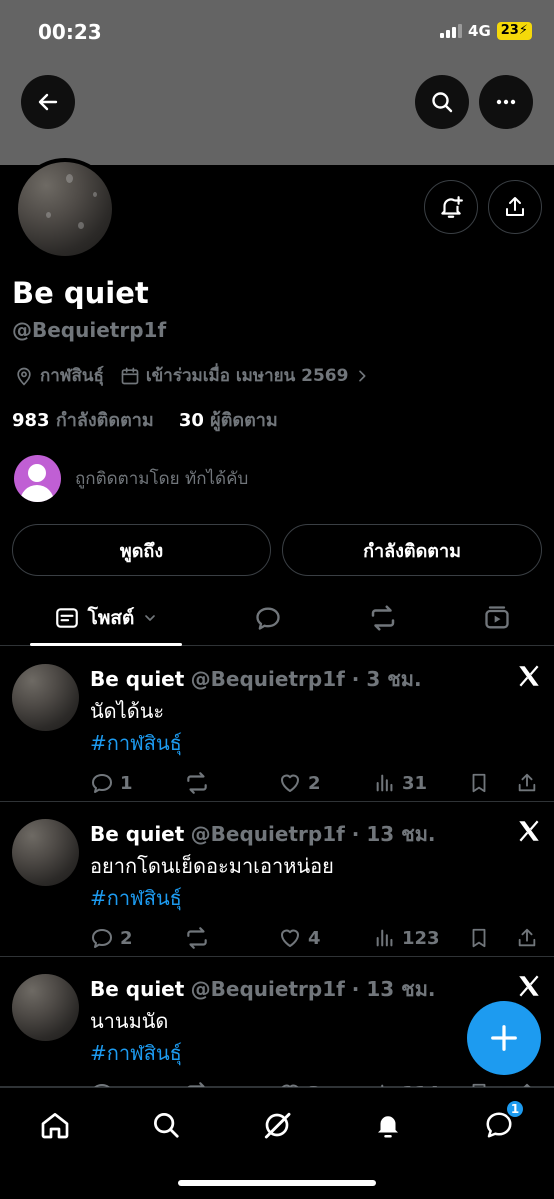  Describe the element at coordinates (106, 618) in the screenshot. I see `tab-posts: โพสต์` at that location.